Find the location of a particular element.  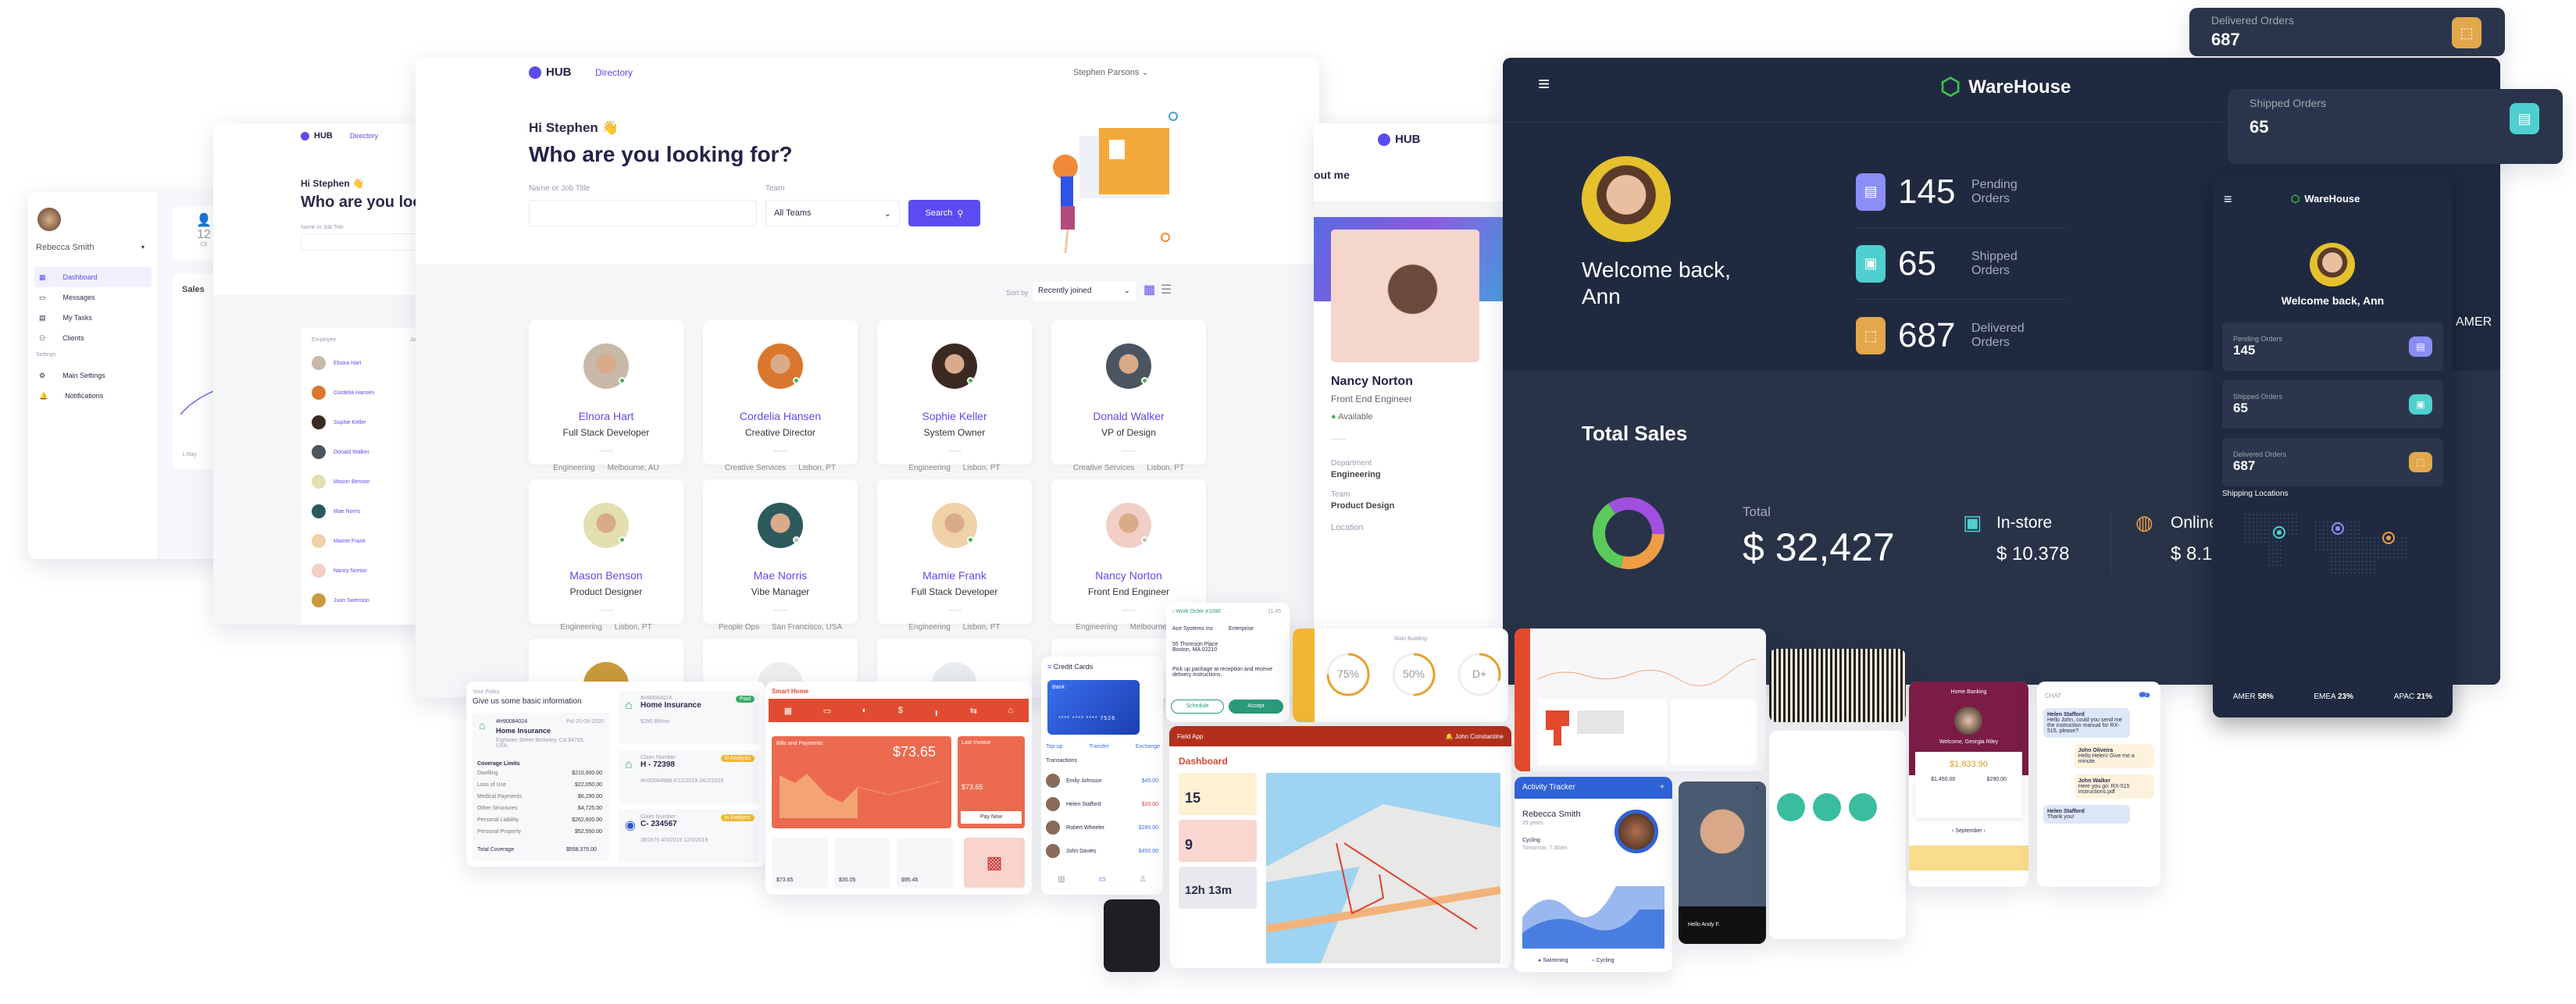

list-view-icon: ☰ is located at coordinates (1166, 290).